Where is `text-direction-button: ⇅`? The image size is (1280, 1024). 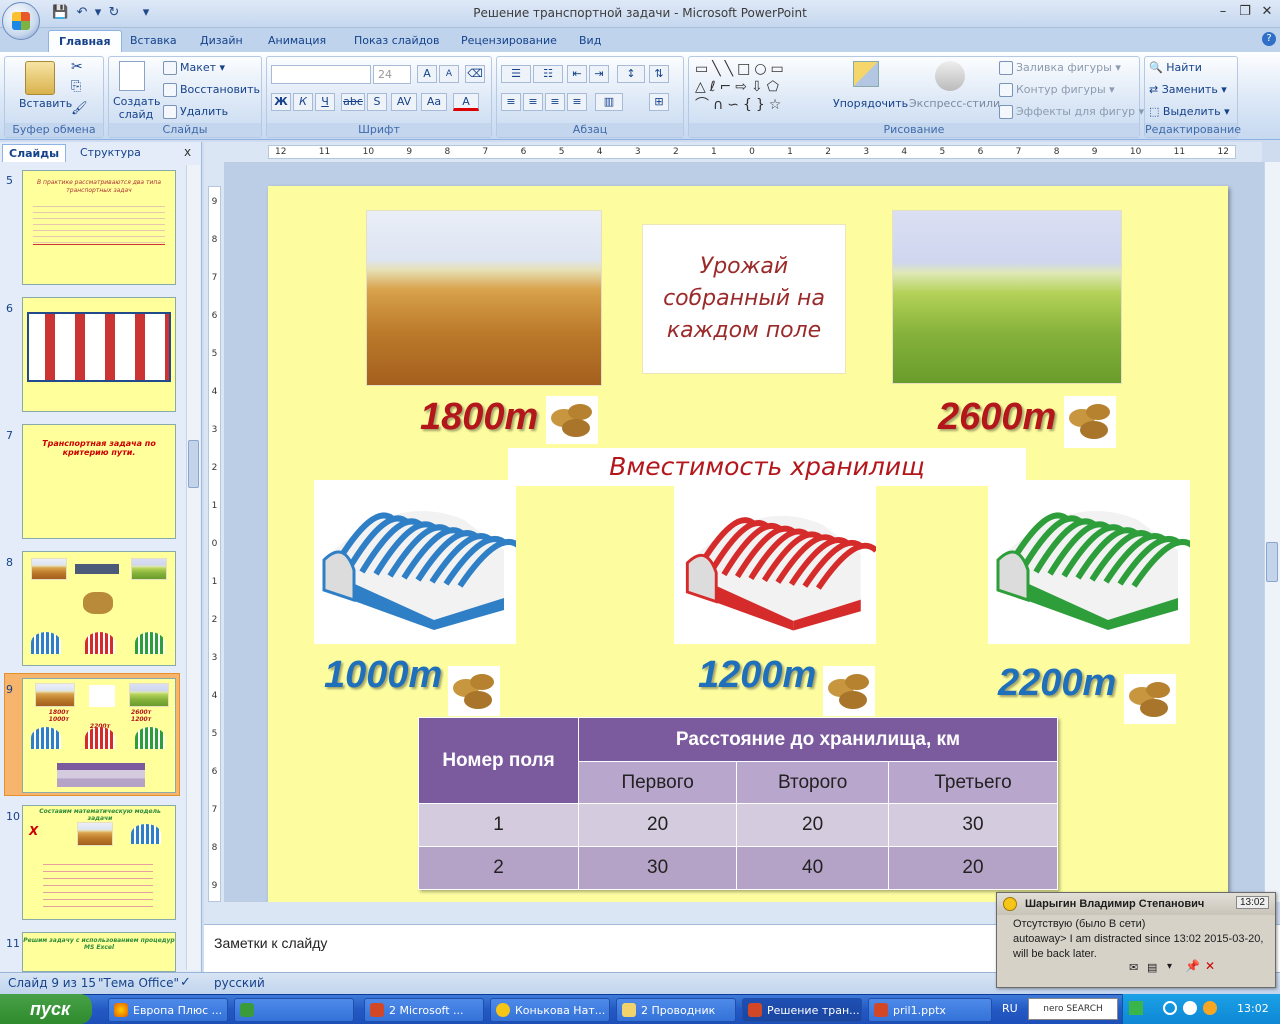 text-direction-button: ⇅ is located at coordinates (659, 74).